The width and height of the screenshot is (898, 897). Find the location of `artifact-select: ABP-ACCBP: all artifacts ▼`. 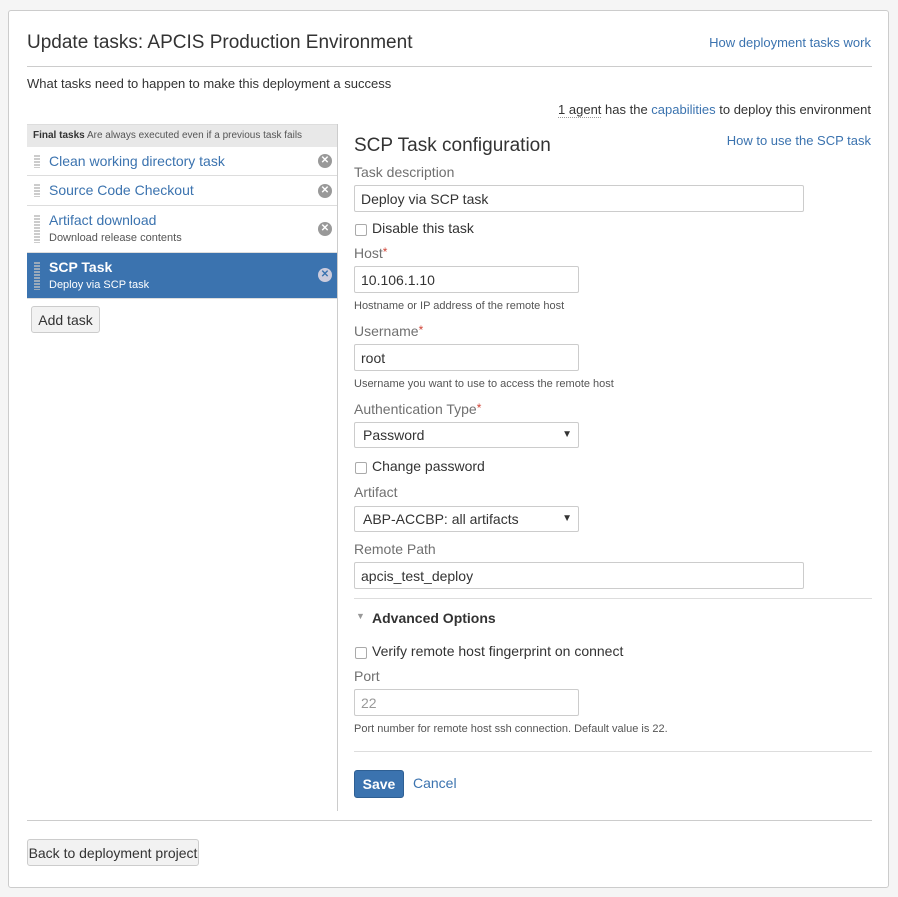

artifact-select: ABP-ACCBP: all artifacts ▼ is located at coordinates (466, 519).